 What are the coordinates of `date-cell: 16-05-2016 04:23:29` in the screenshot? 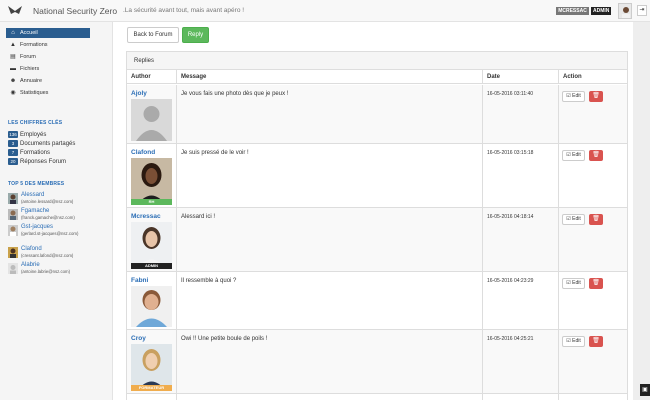 It's located at (520, 300).